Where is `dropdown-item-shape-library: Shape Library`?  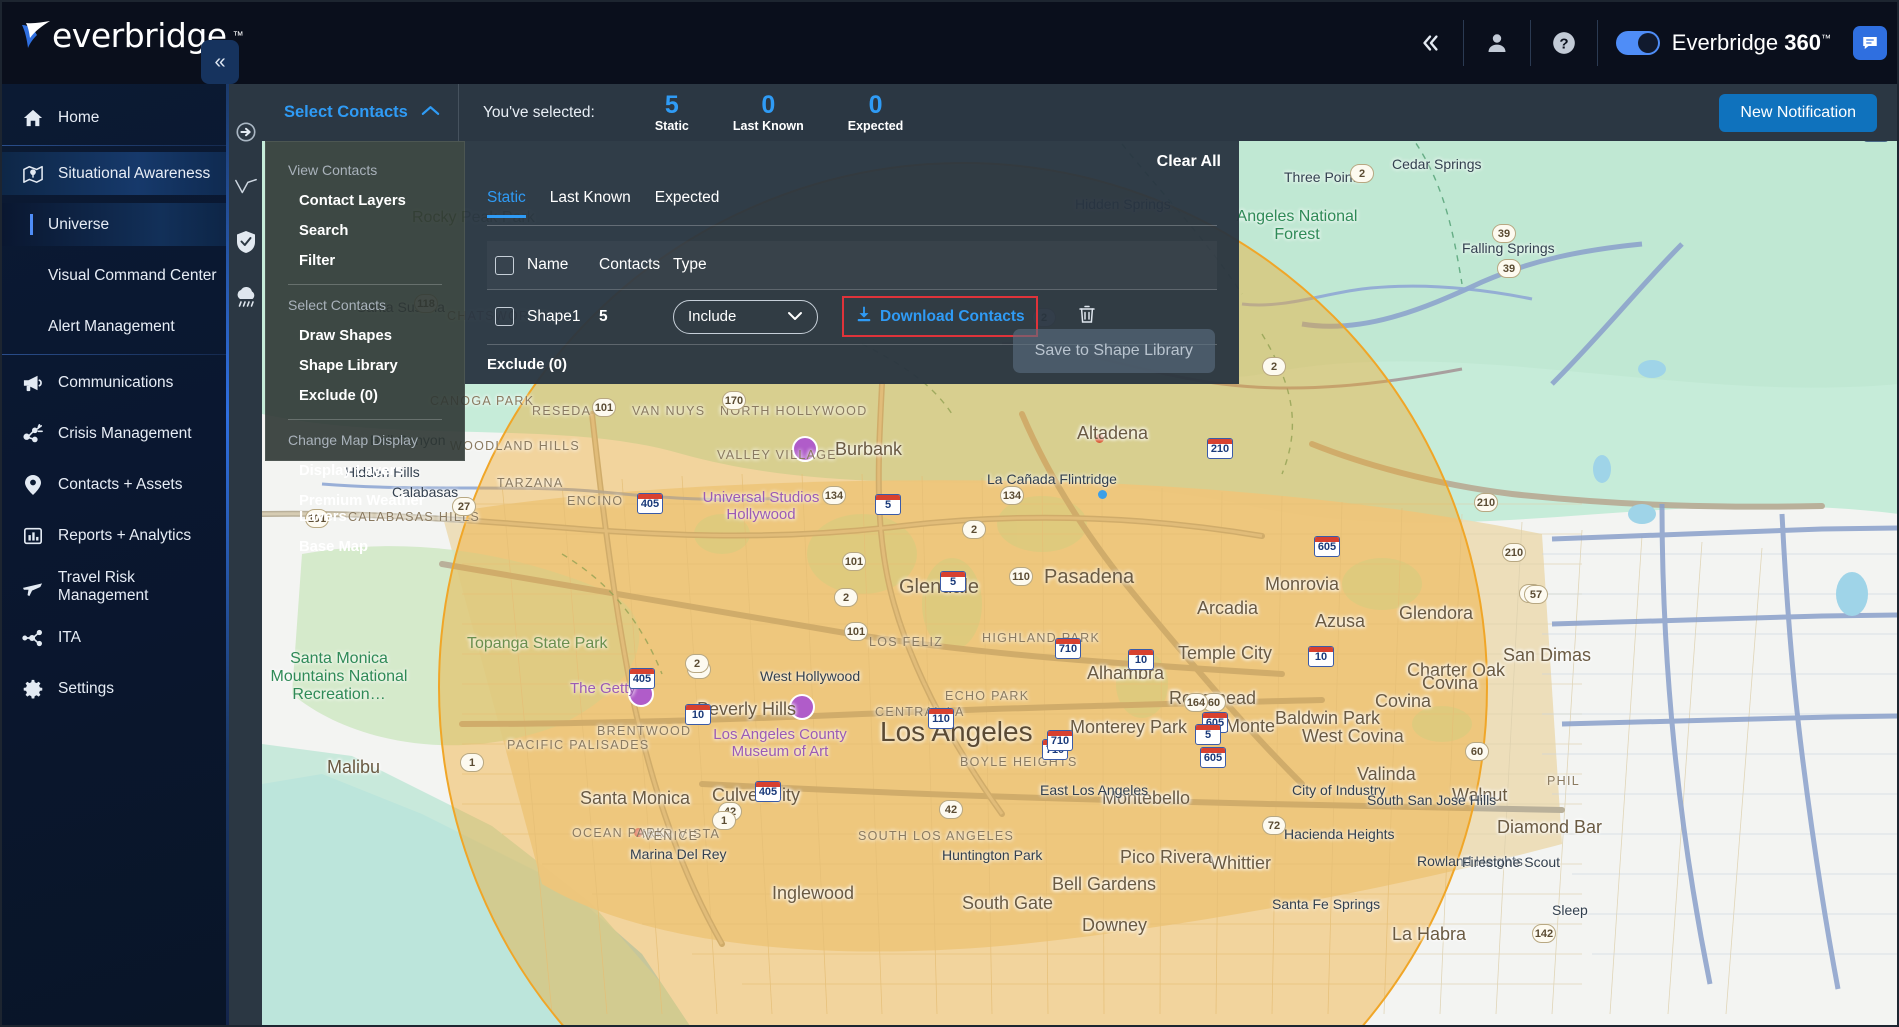 dropdown-item-shape-library: Shape Library is located at coordinates (365, 366).